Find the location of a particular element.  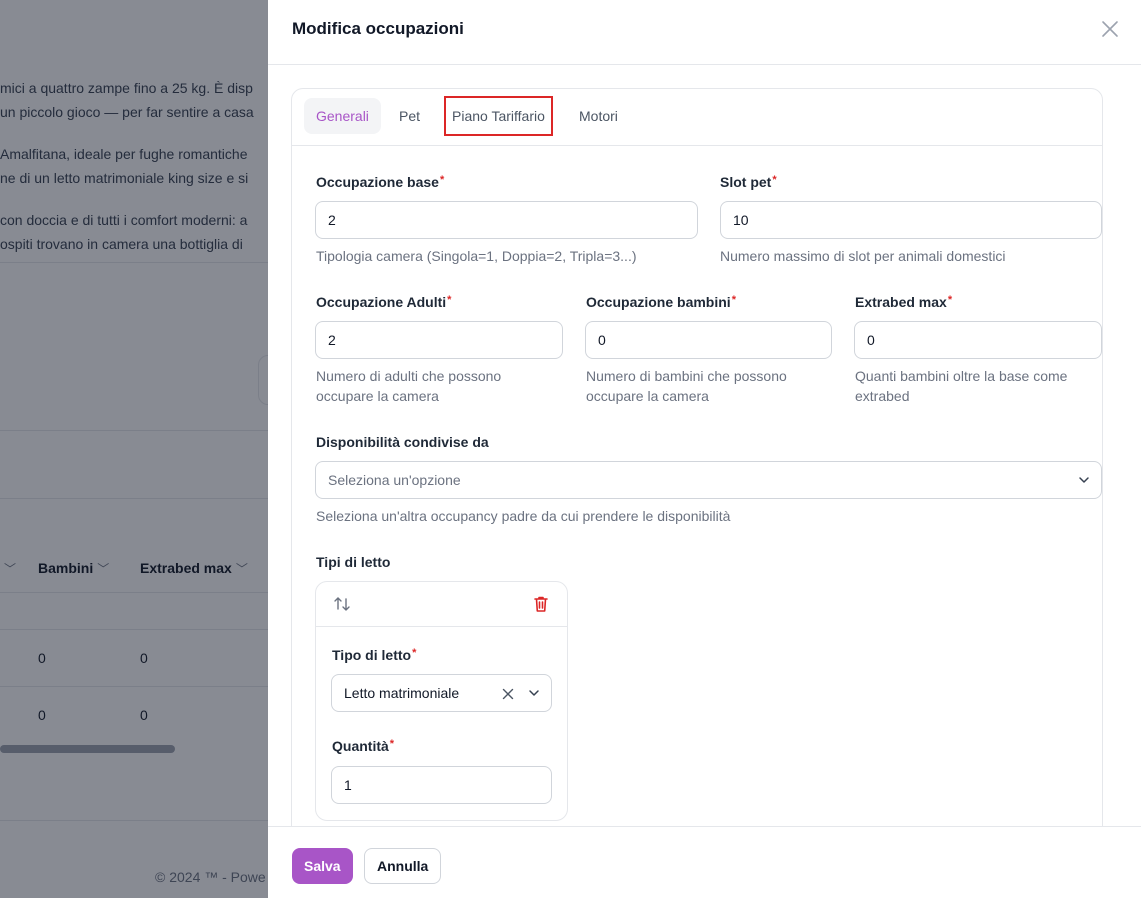

occupazione-bambini-input is located at coordinates (708, 340).